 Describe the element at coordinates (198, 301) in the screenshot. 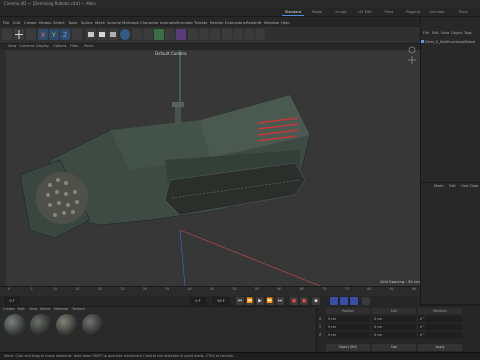

I see `current-frame-field: 0 F` at that location.